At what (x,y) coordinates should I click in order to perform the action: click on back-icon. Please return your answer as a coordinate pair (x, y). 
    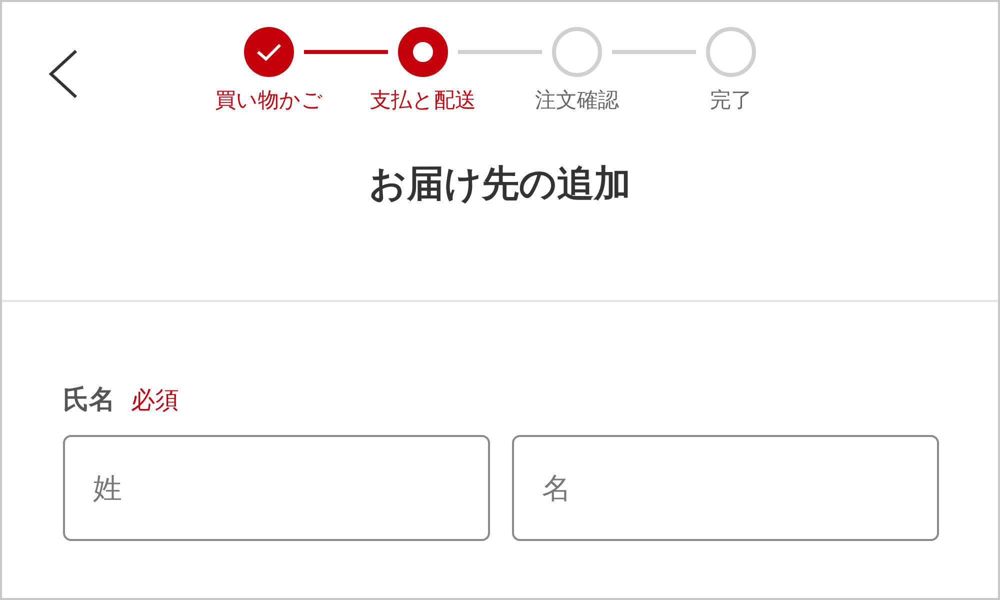
    Looking at the image, I should click on (63, 74).